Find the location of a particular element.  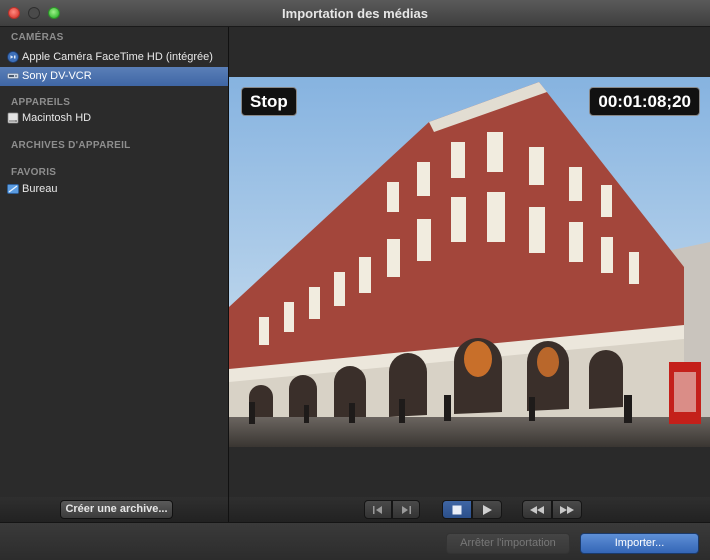

sidebar-item-label: Macintosh HD is located at coordinates (57, 118).